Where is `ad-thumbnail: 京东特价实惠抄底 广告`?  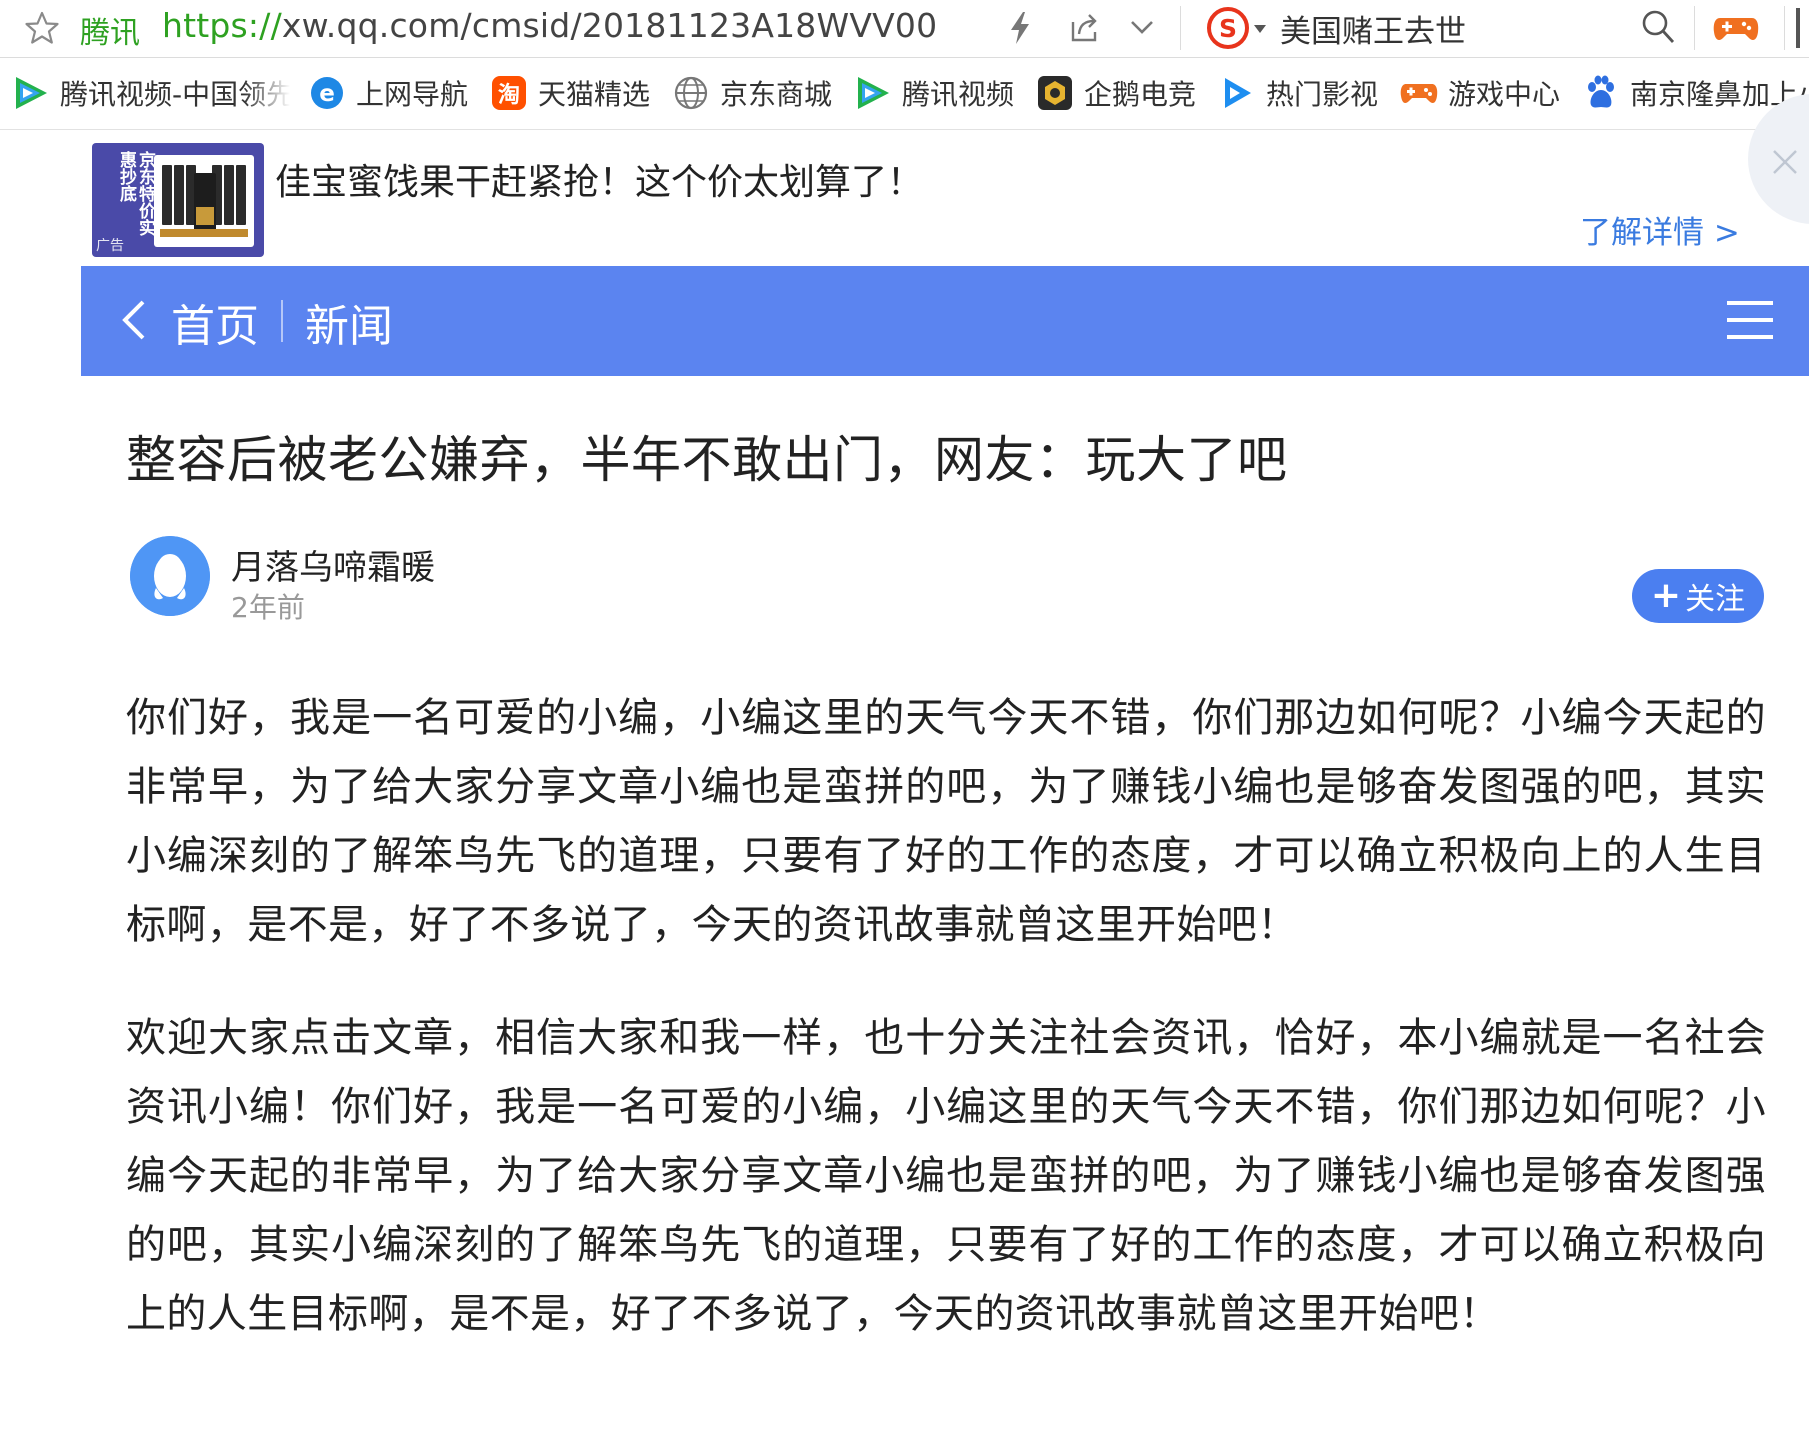 ad-thumbnail: 京东特价实惠抄底 广告 is located at coordinates (178, 200).